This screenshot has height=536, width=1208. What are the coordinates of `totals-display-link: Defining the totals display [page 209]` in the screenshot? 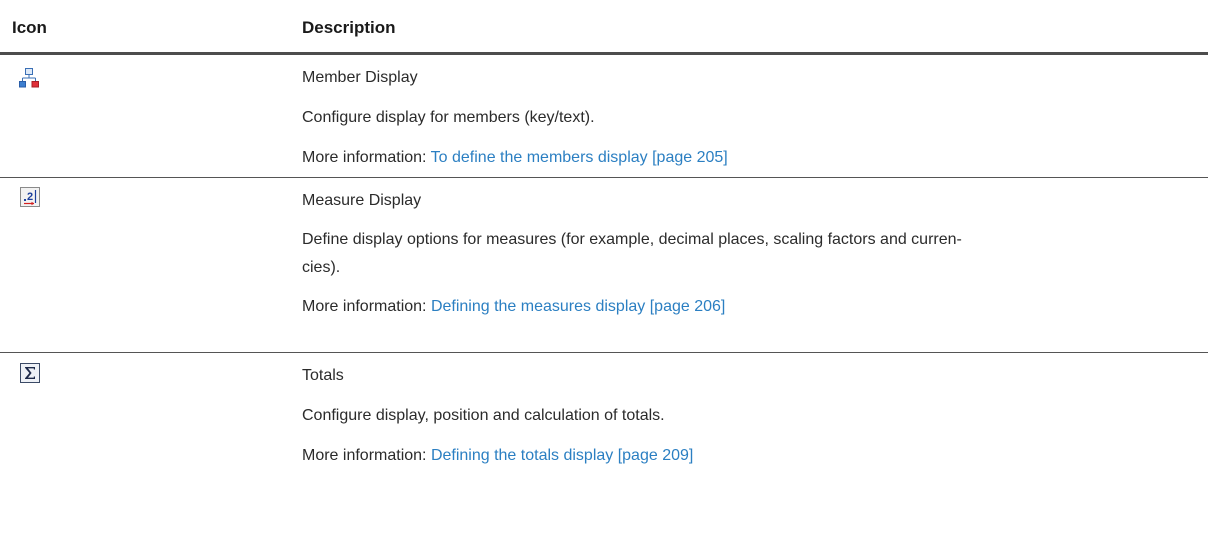 It's located at (562, 455).